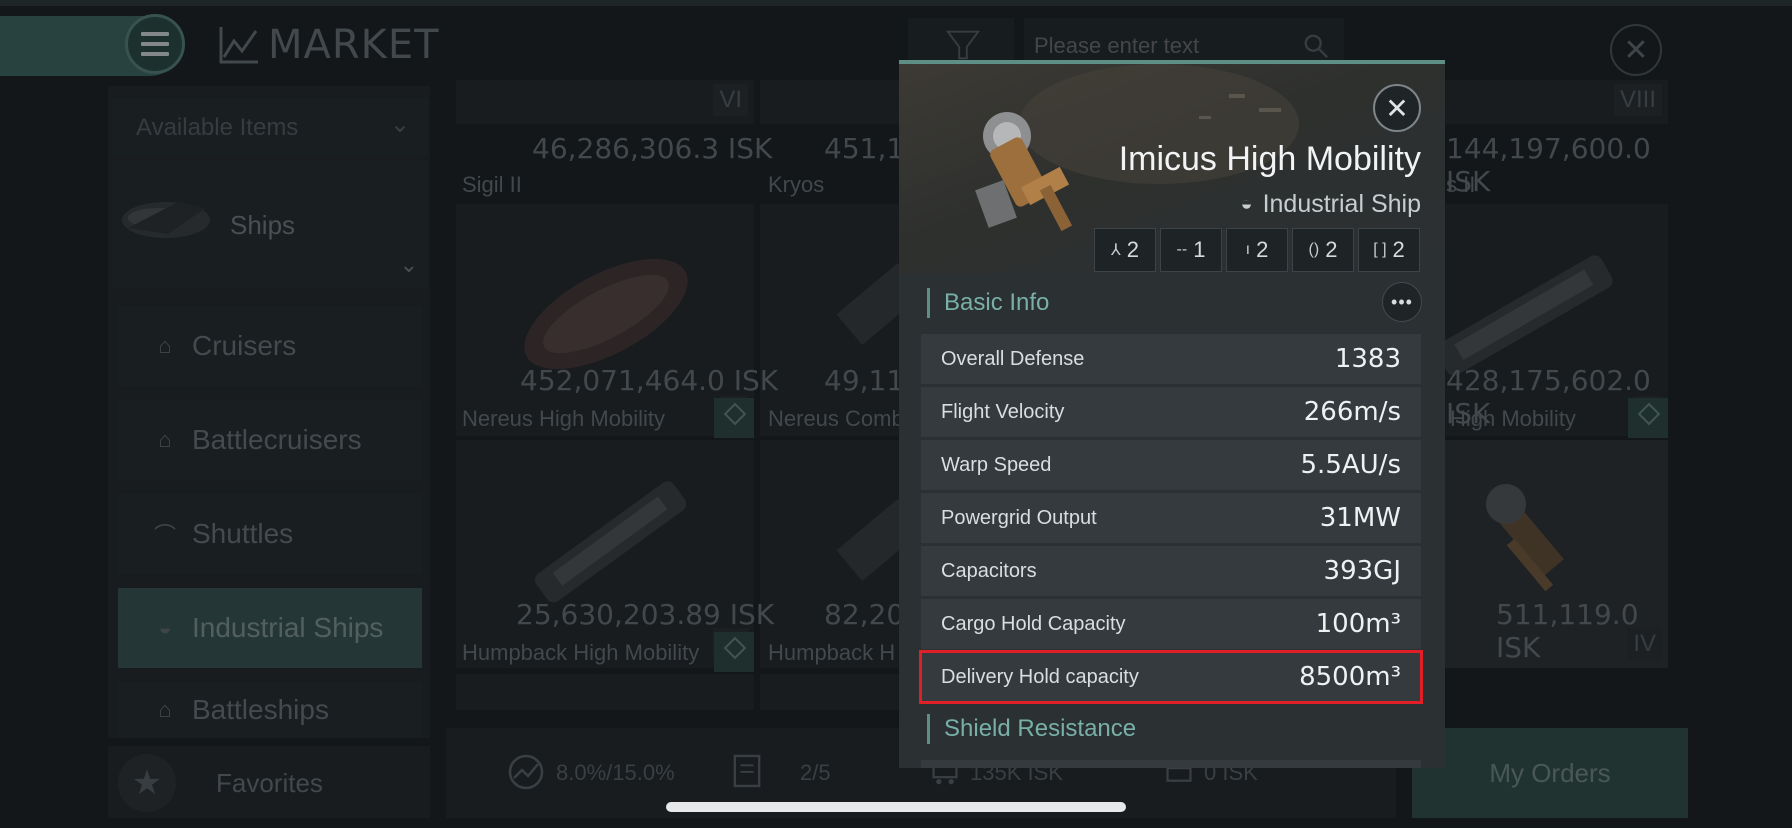 The width and height of the screenshot is (1792, 828). Describe the element at coordinates (1171, 764) in the screenshot. I see `shield-resistance-row` at that location.